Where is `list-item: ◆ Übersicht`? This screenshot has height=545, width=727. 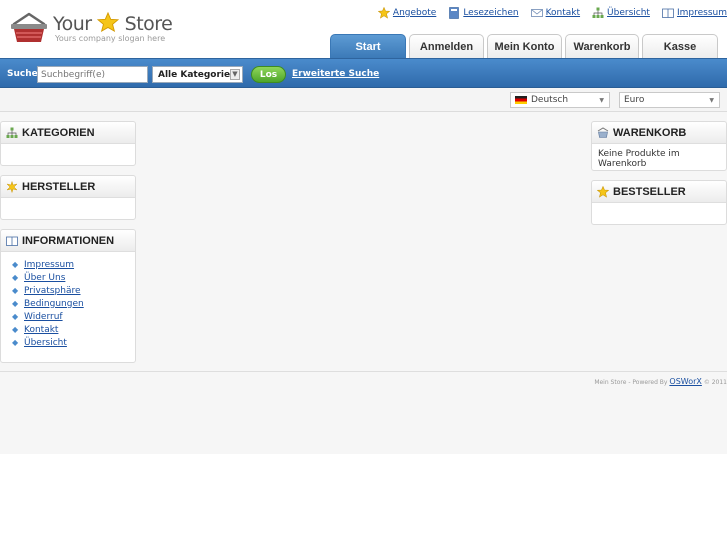 list-item: ◆ Übersicht is located at coordinates (73, 342).